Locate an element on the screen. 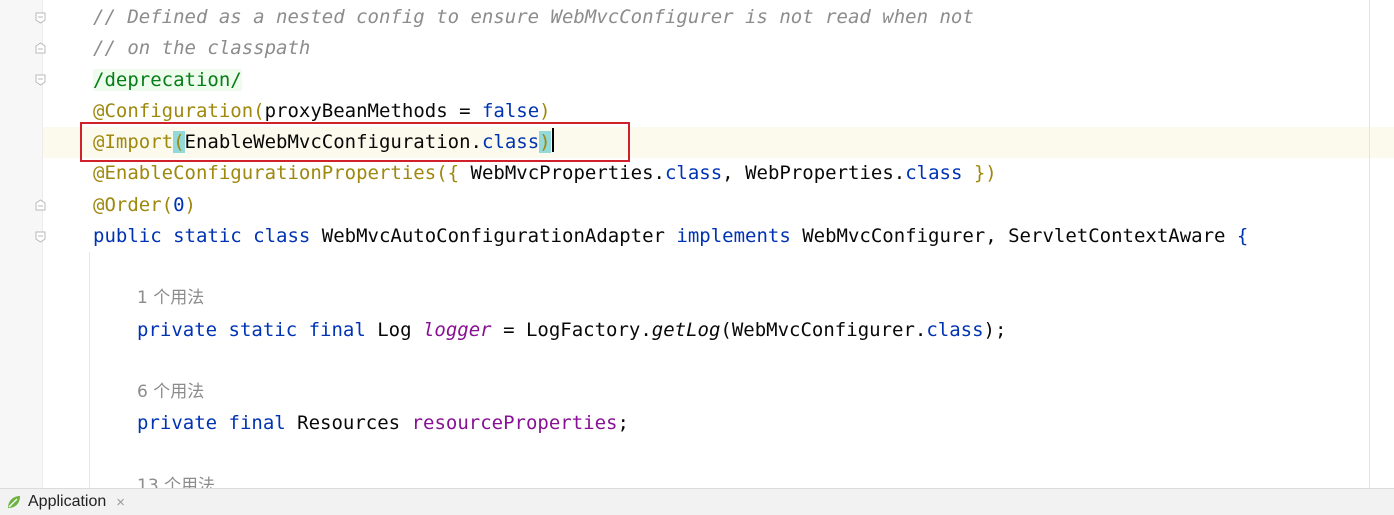 The image size is (1394, 515). keyword-token: private static final is located at coordinates (251, 330).